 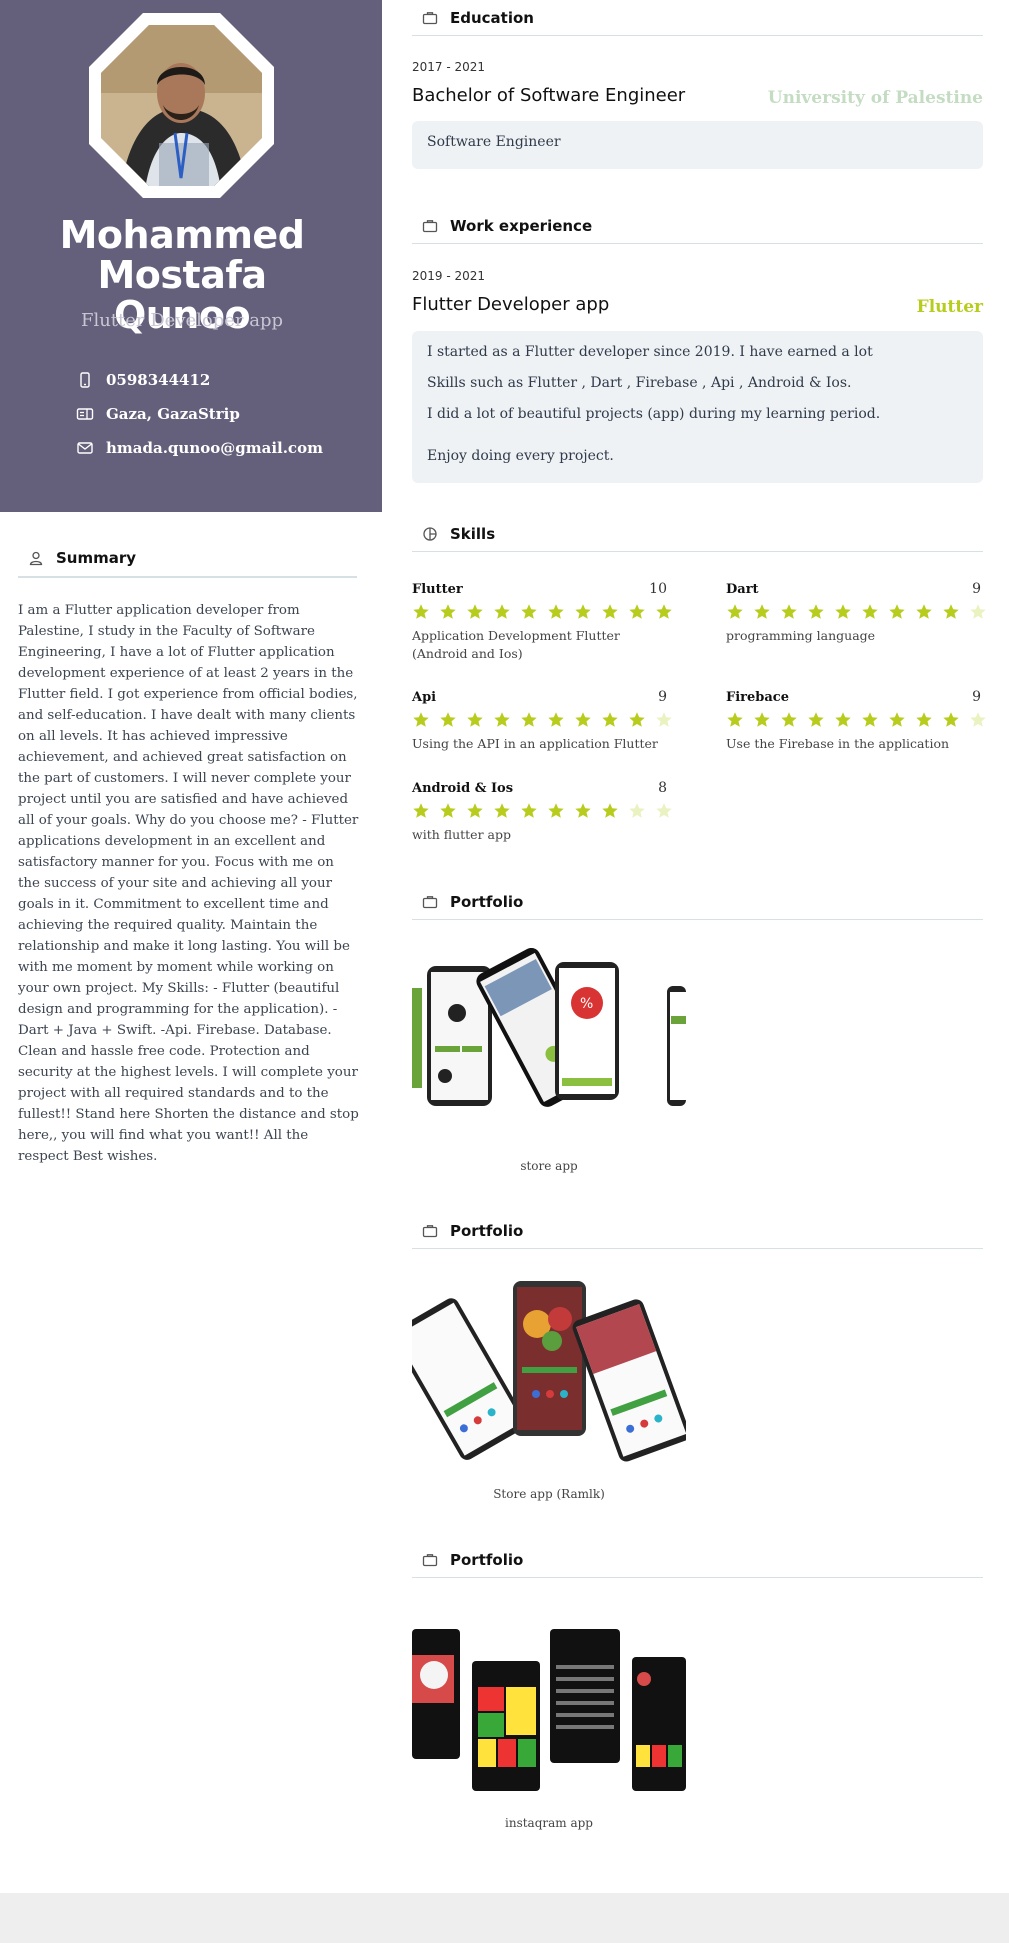 I want to click on work-period: 2019 - 2021, so click(x=449, y=276).